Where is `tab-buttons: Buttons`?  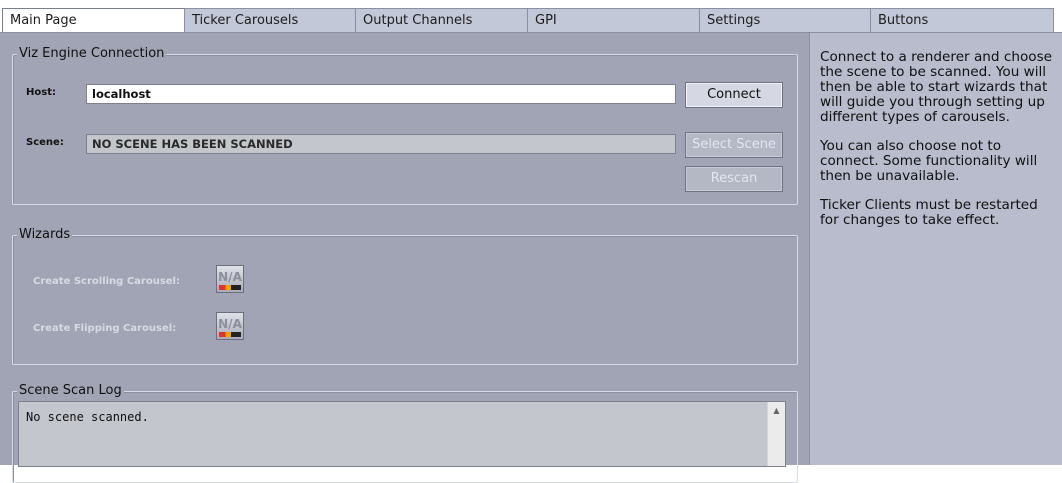
tab-buttons: Buttons is located at coordinates (962, 20).